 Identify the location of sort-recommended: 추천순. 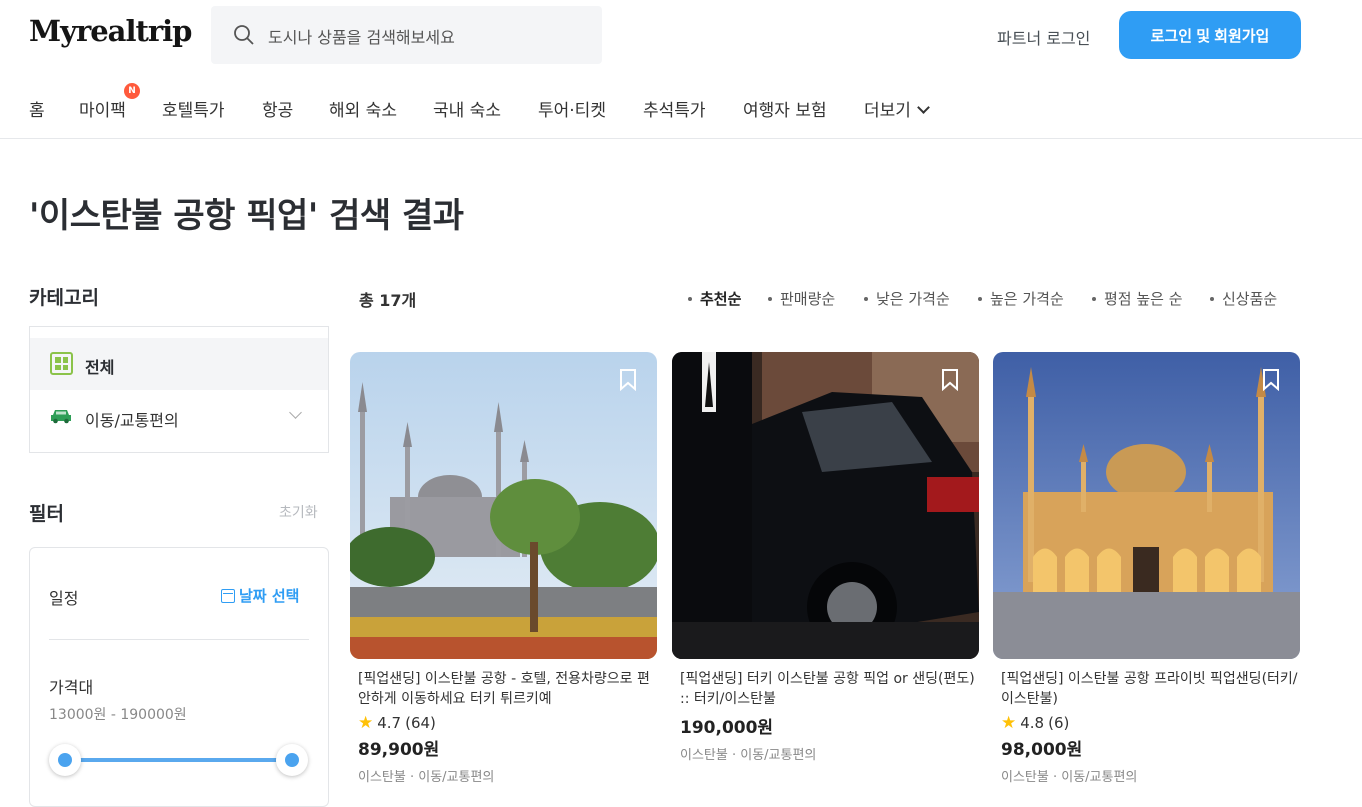
(714, 298).